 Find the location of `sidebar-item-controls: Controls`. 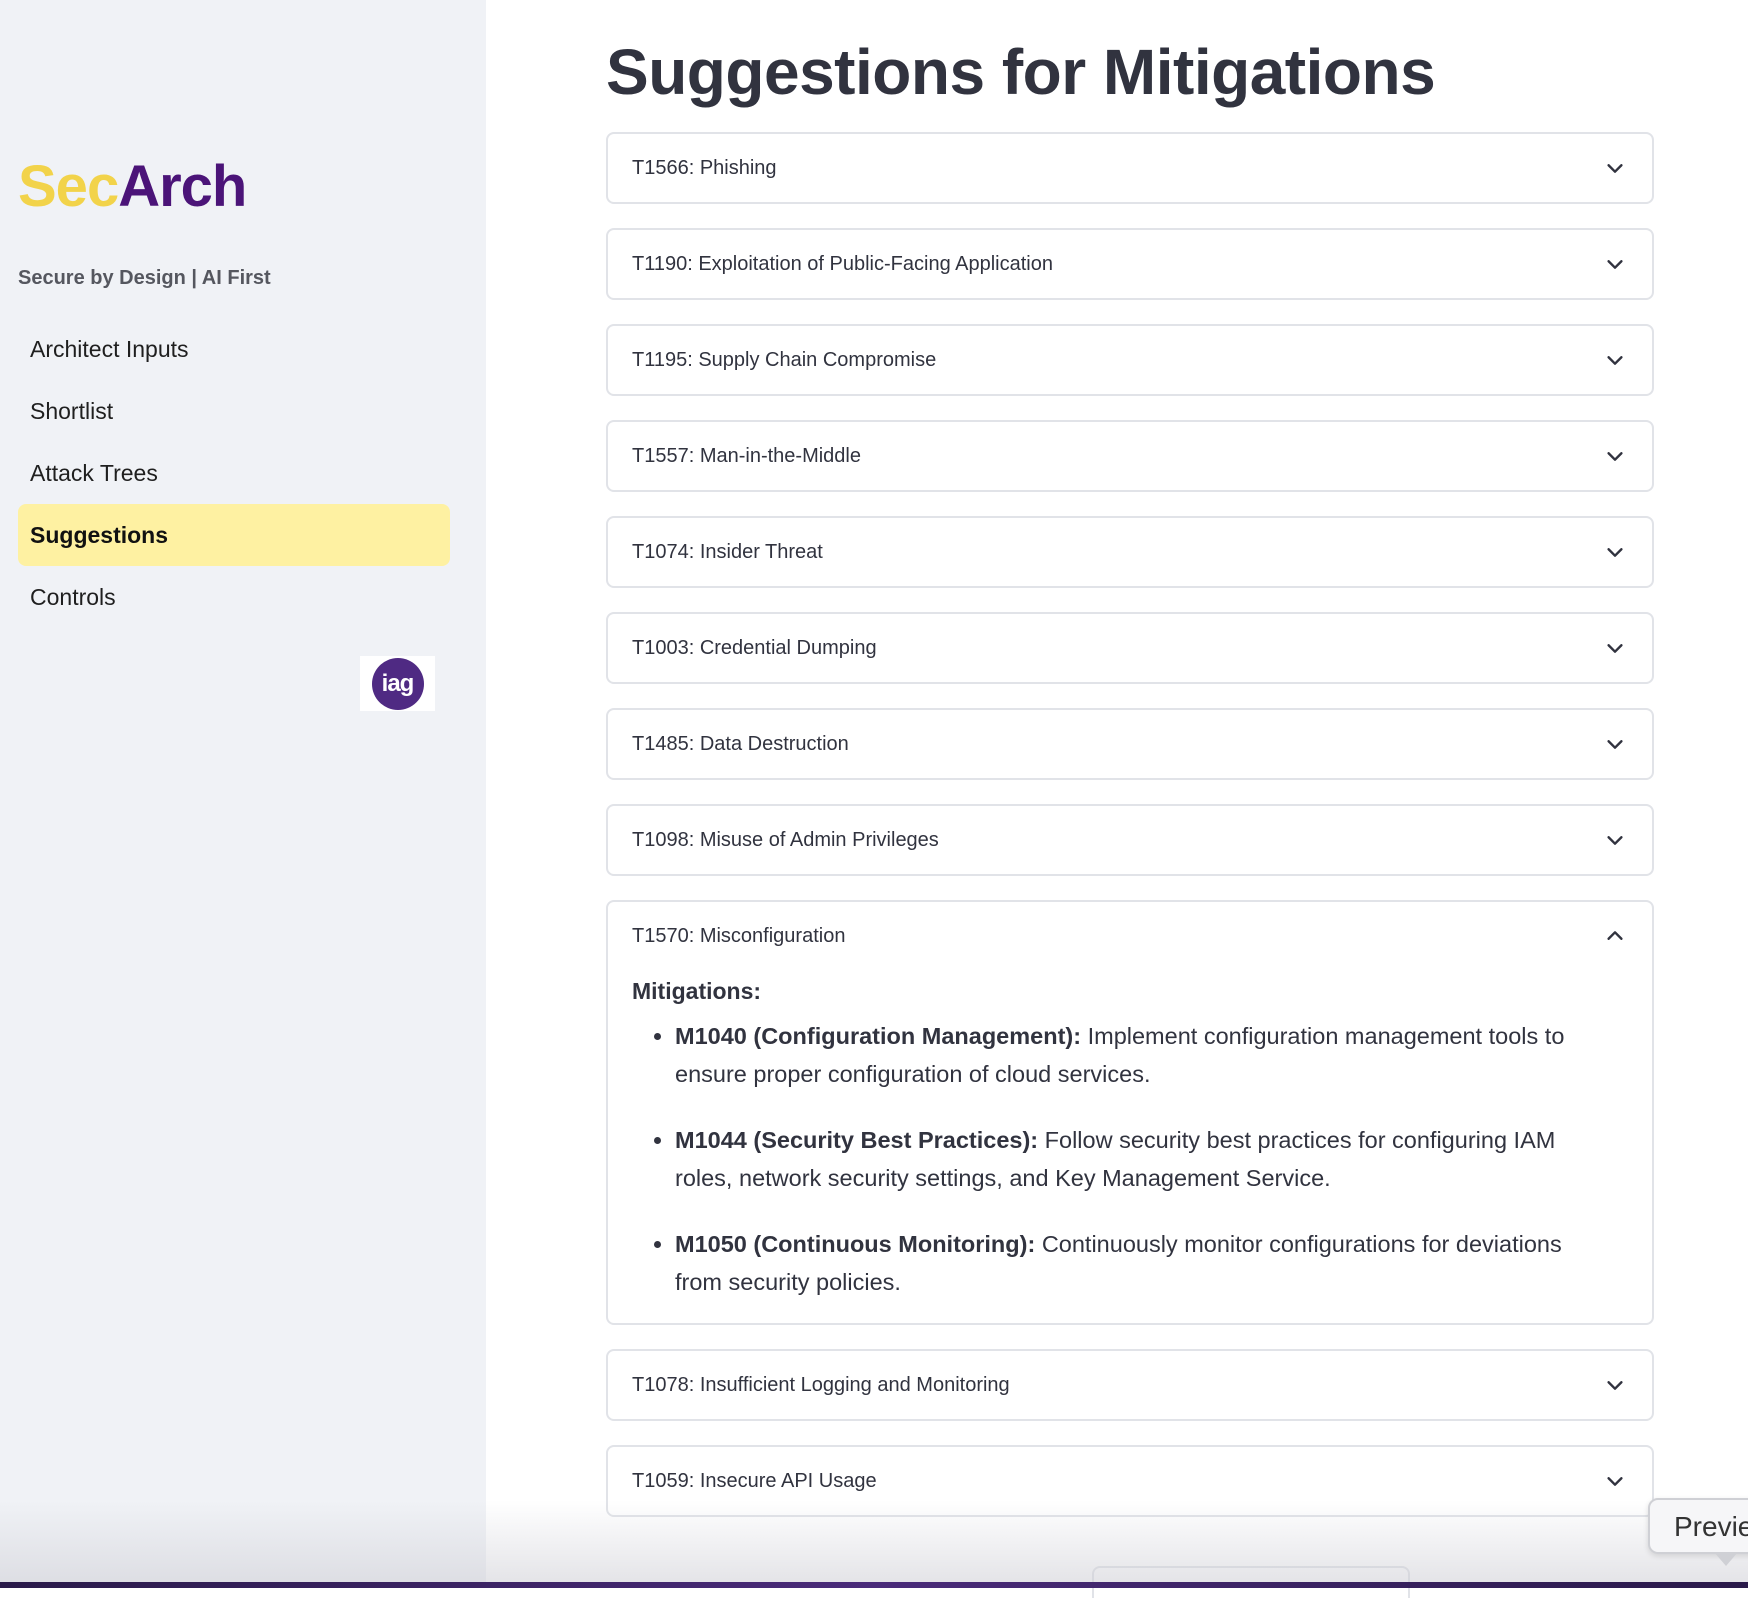

sidebar-item-controls: Controls is located at coordinates (234, 597).